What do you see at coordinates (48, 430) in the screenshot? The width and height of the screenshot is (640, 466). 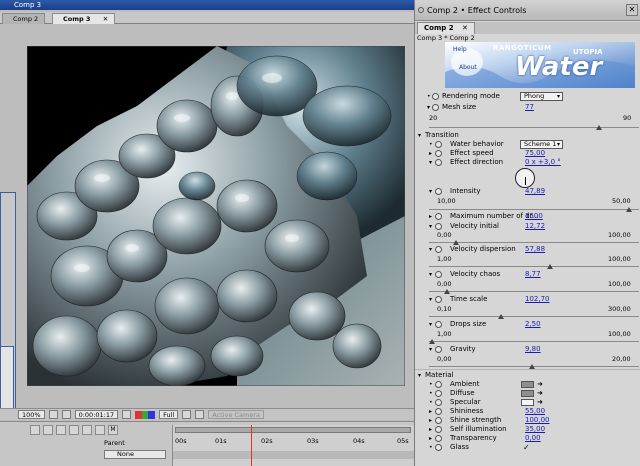 I see `frame-blending-icon` at bounding box center [48, 430].